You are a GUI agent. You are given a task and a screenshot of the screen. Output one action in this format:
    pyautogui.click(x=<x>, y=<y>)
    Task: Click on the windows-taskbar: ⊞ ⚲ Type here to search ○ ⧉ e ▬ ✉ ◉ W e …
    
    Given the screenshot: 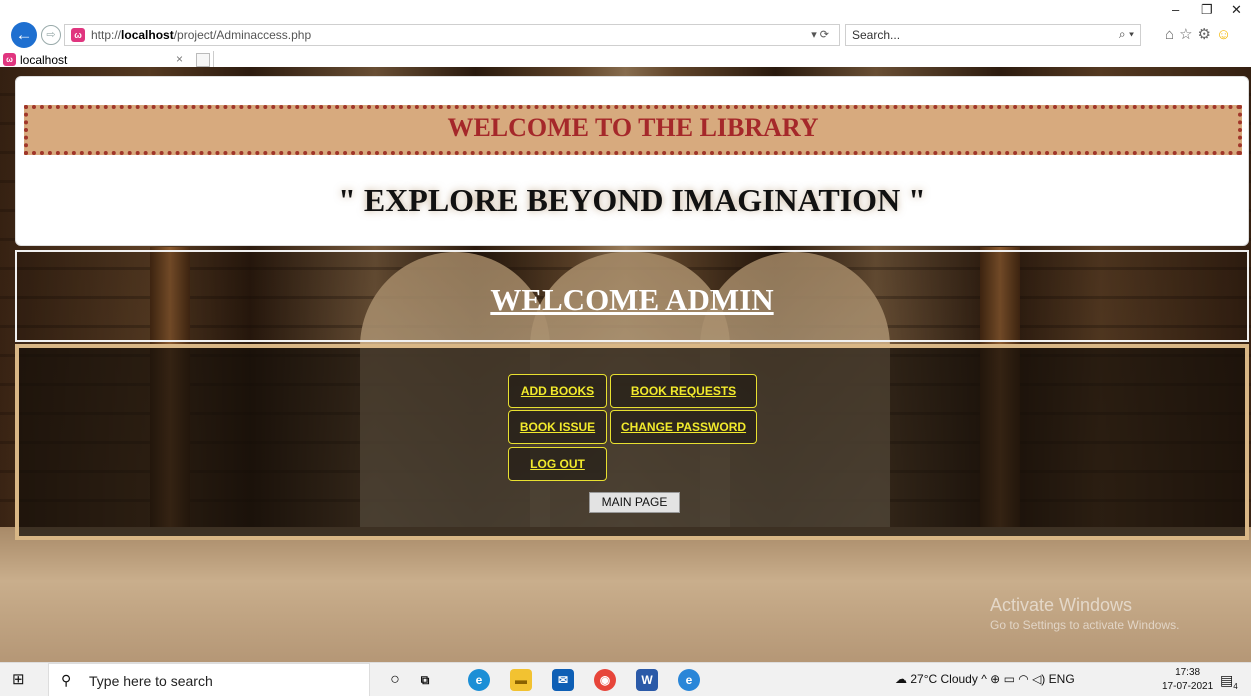 What is the action you would take?
    pyautogui.click(x=625, y=679)
    